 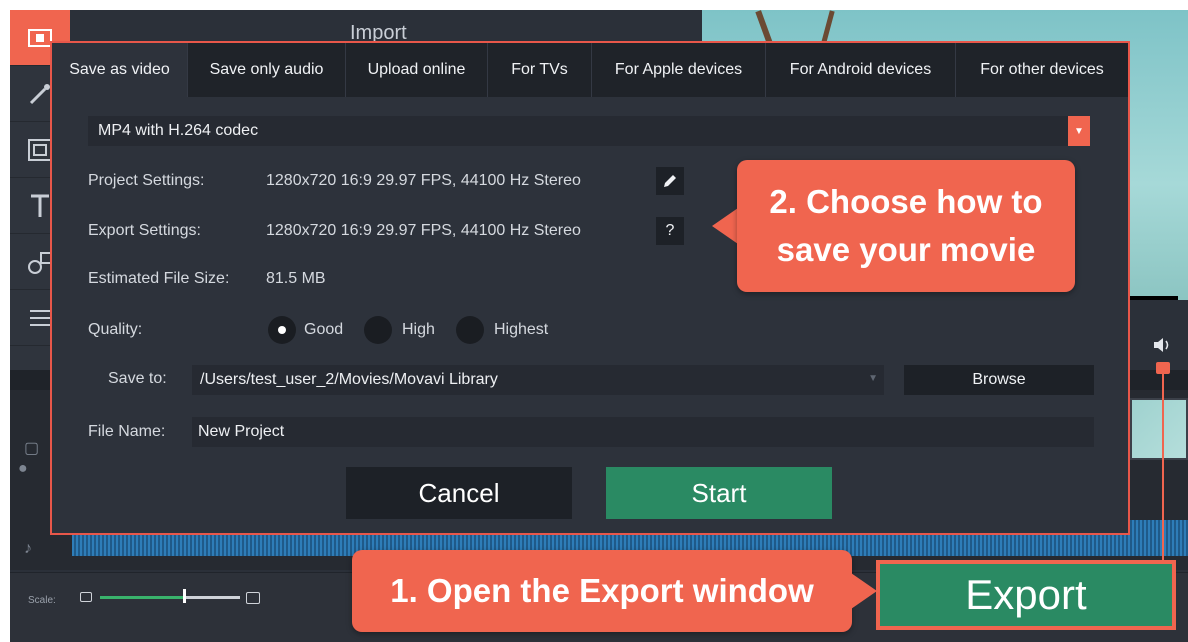 What do you see at coordinates (170, 597) in the screenshot?
I see `scale-slider` at bounding box center [170, 597].